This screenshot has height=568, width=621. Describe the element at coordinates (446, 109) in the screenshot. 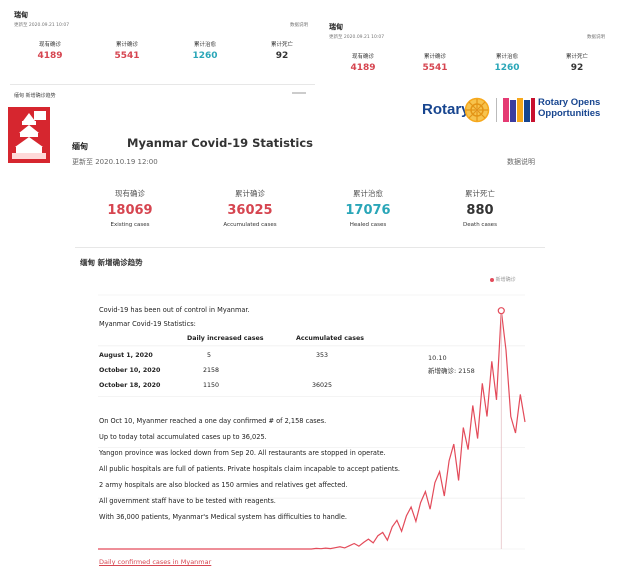

I see `rotary-wordmark: Rotary` at that location.